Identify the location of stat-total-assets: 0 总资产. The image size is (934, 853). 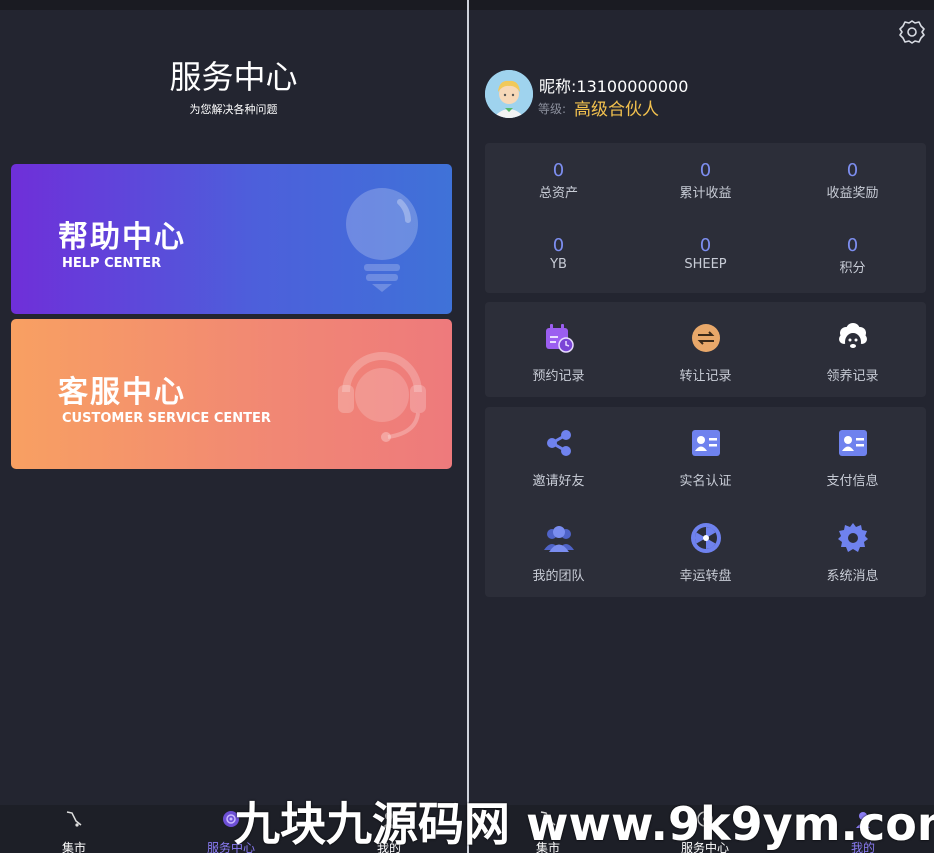
(558, 180).